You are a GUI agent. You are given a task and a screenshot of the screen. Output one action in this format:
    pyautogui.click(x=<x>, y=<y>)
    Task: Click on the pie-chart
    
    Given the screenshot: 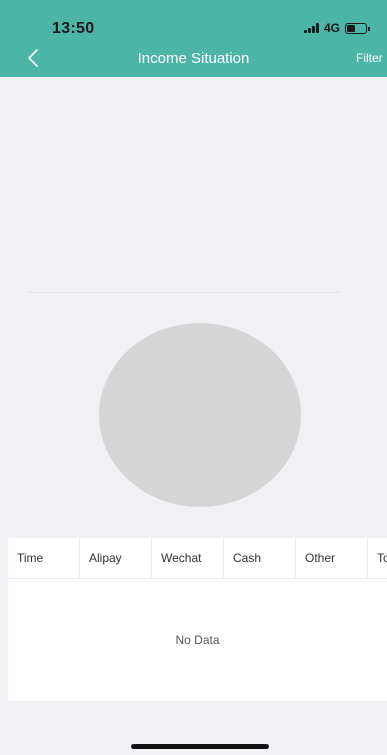 What is the action you would take?
    pyautogui.click(x=200, y=415)
    